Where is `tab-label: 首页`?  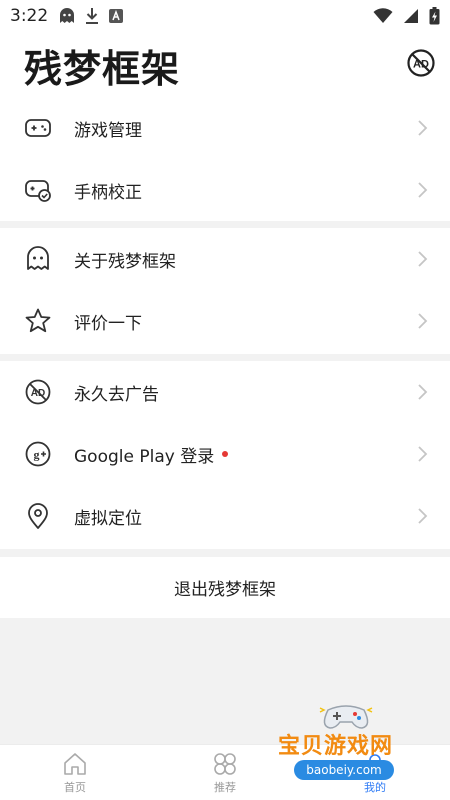
tab-label: 首页 is located at coordinates (75, 787).